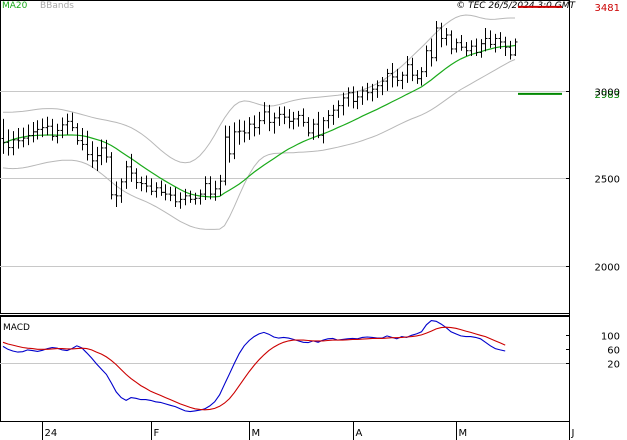 The width and height of the screenshot is (627, 440). I want to click on x-tick-label: J, so click(573, 433).